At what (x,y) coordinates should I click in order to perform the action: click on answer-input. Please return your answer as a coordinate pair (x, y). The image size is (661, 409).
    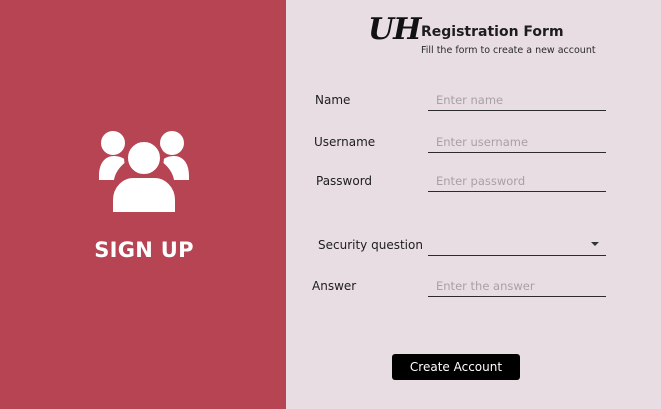
    Looking at the image, I should click on (517, 286).